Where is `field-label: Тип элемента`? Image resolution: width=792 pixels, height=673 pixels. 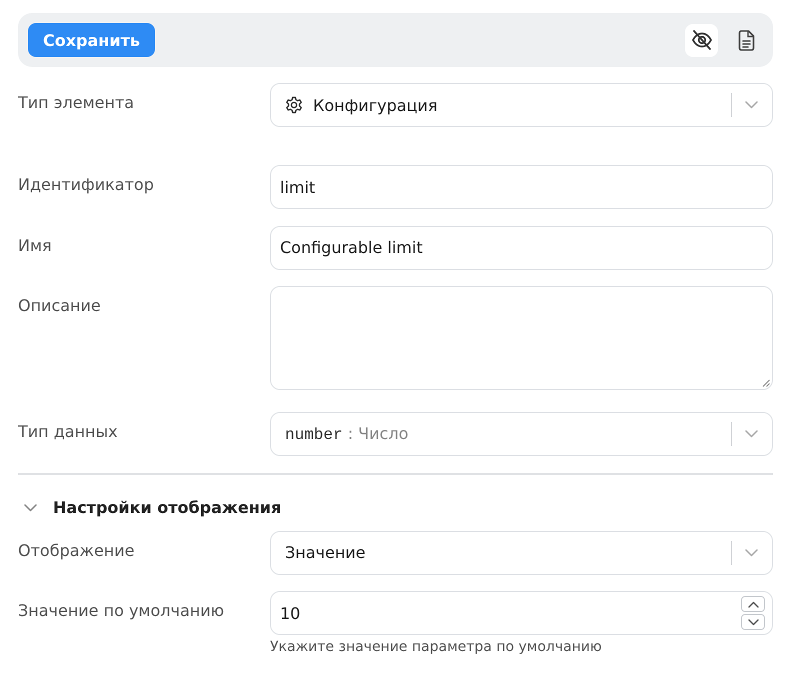 field-label: Тип элемента is located at coordinates (76, 102).